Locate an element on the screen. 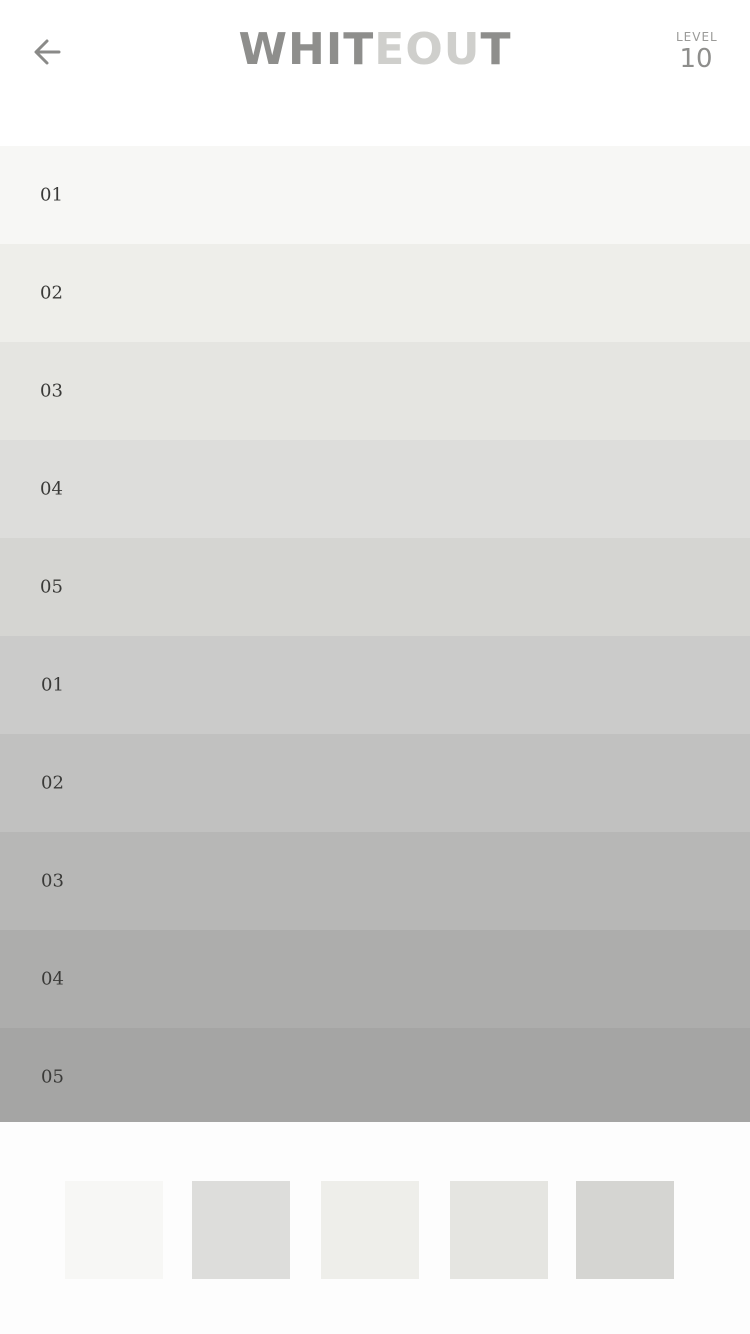 The height and width of the screenshot is (1334, 750). game-title: WHITEOUT is located at coordinates (375, 50).